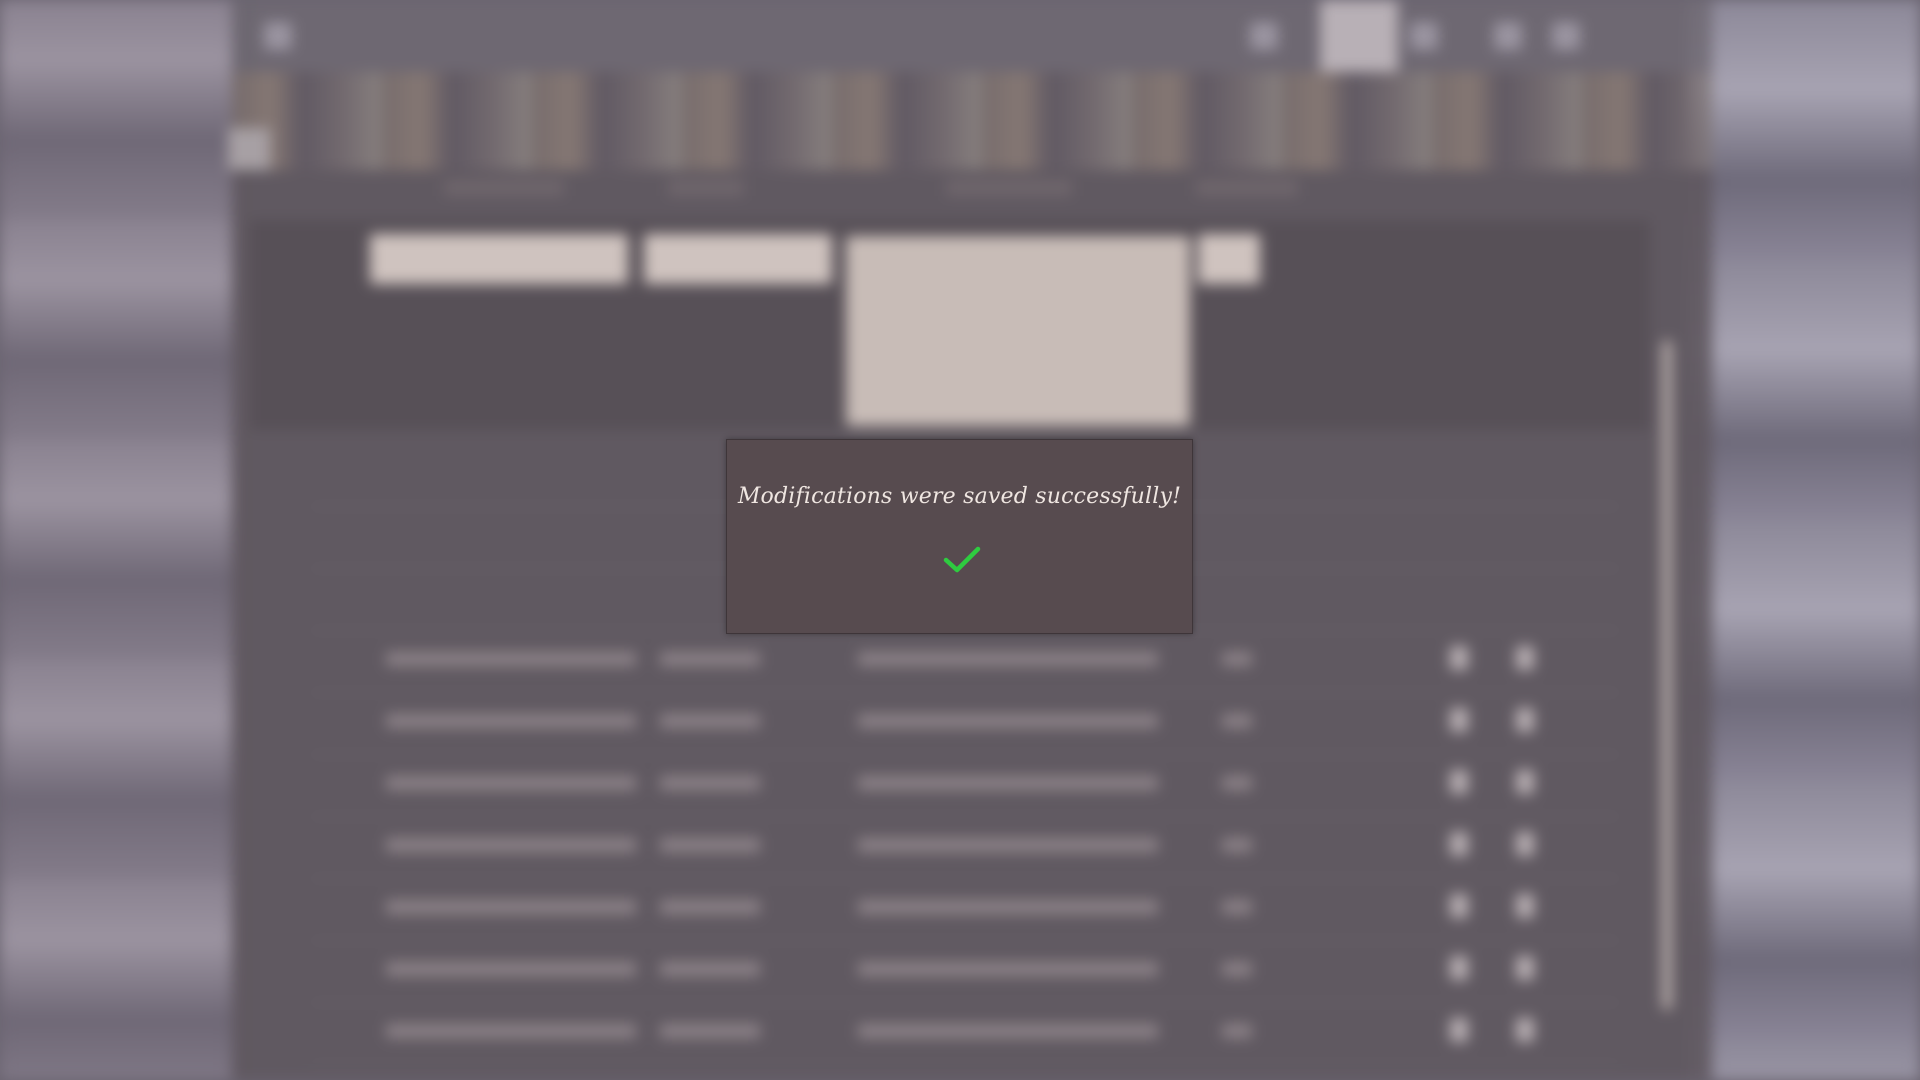 The height and width of the screenshot is (1080, 1920). I want to click on bookshelf-right, so click(1804, 540).